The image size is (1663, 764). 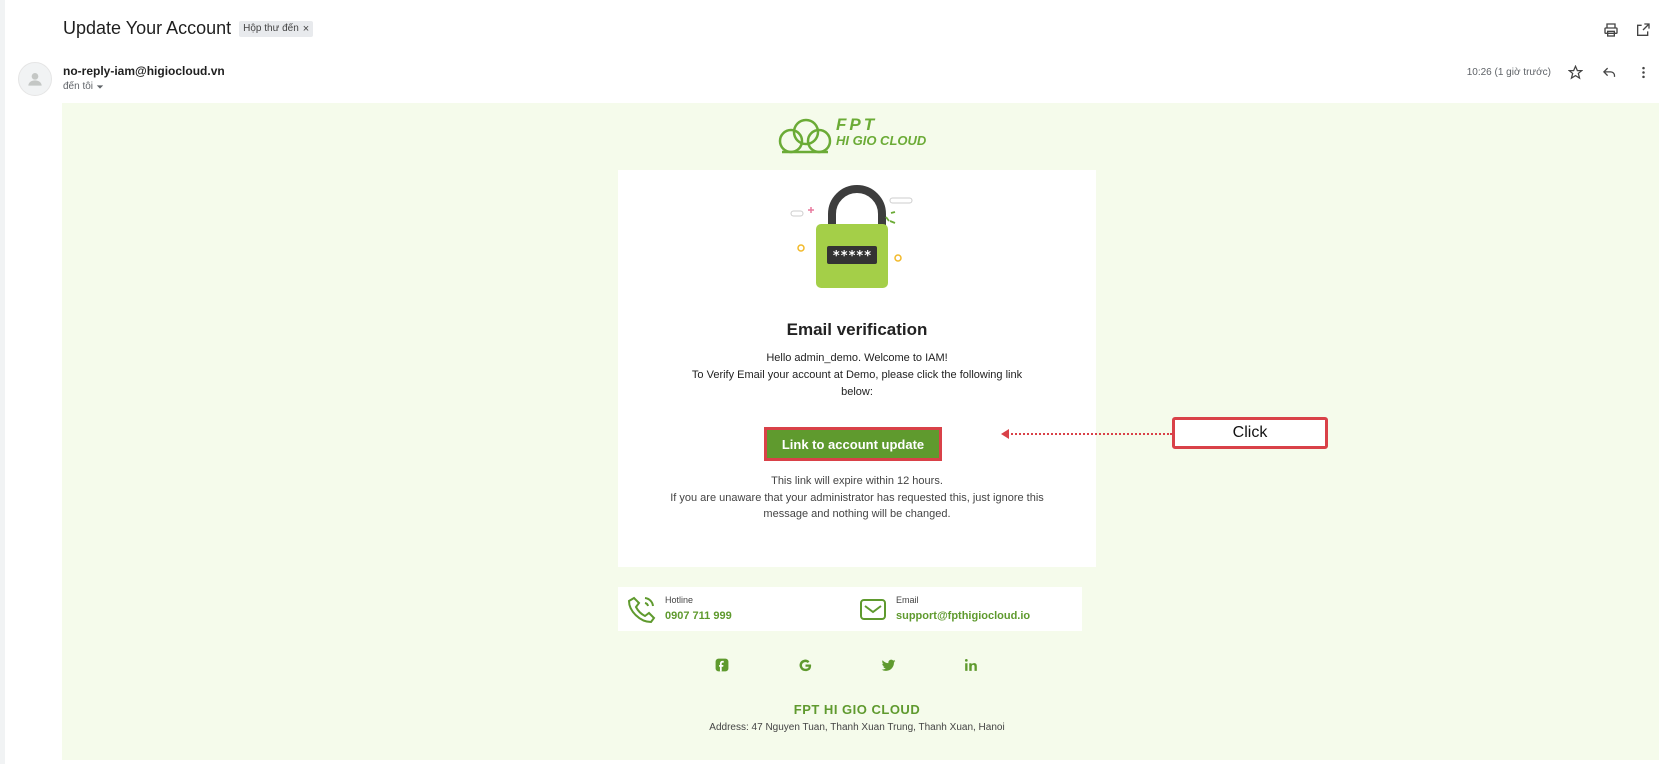 I want to click on email-subject: Update Your Account, so click(x=147, y=28).